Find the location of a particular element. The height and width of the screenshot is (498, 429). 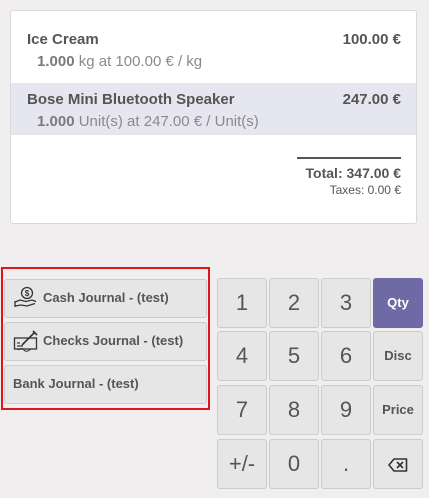

numpad-key-7: 7 is located at coordinates (242, 410).